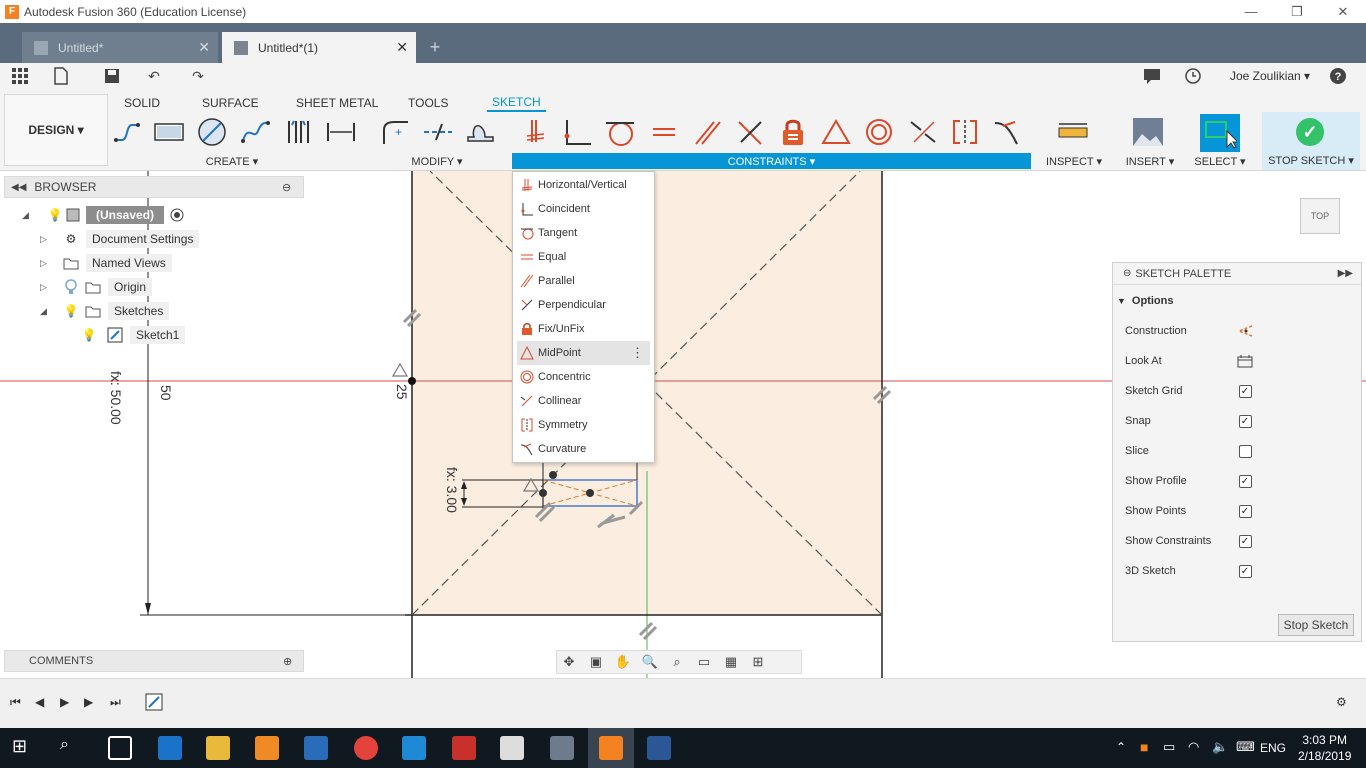  I want to click on select-menu: SELECT ▾, so click(1220, 161).